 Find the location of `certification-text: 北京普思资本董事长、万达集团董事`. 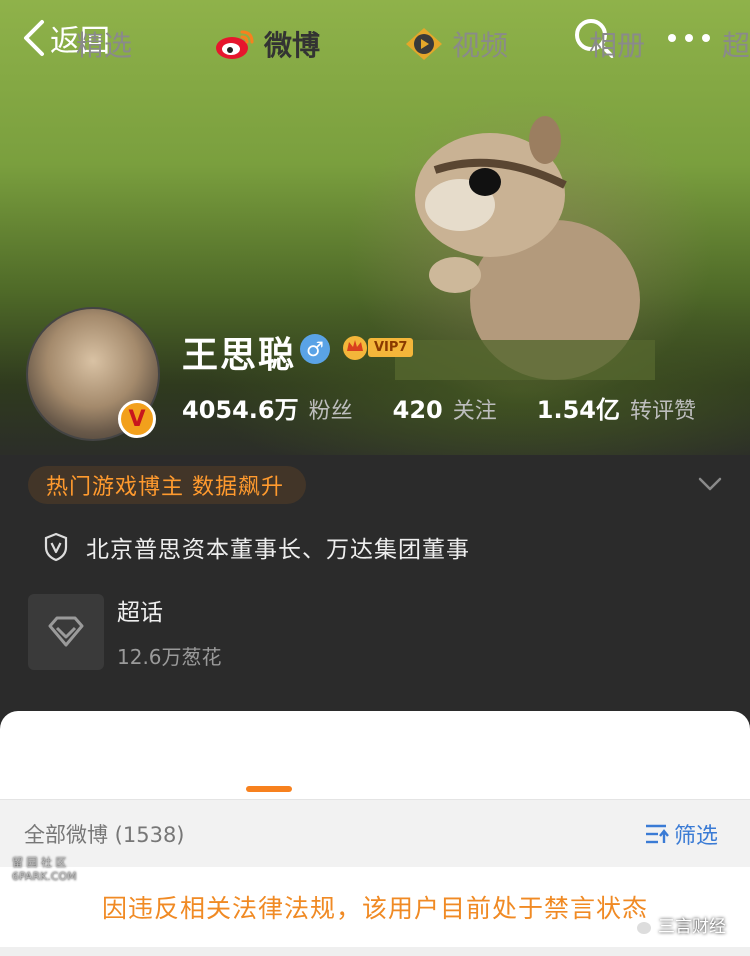

certification-text: 北京普思资本董事长、万达集团董事 is located at coordinates (278, 550).